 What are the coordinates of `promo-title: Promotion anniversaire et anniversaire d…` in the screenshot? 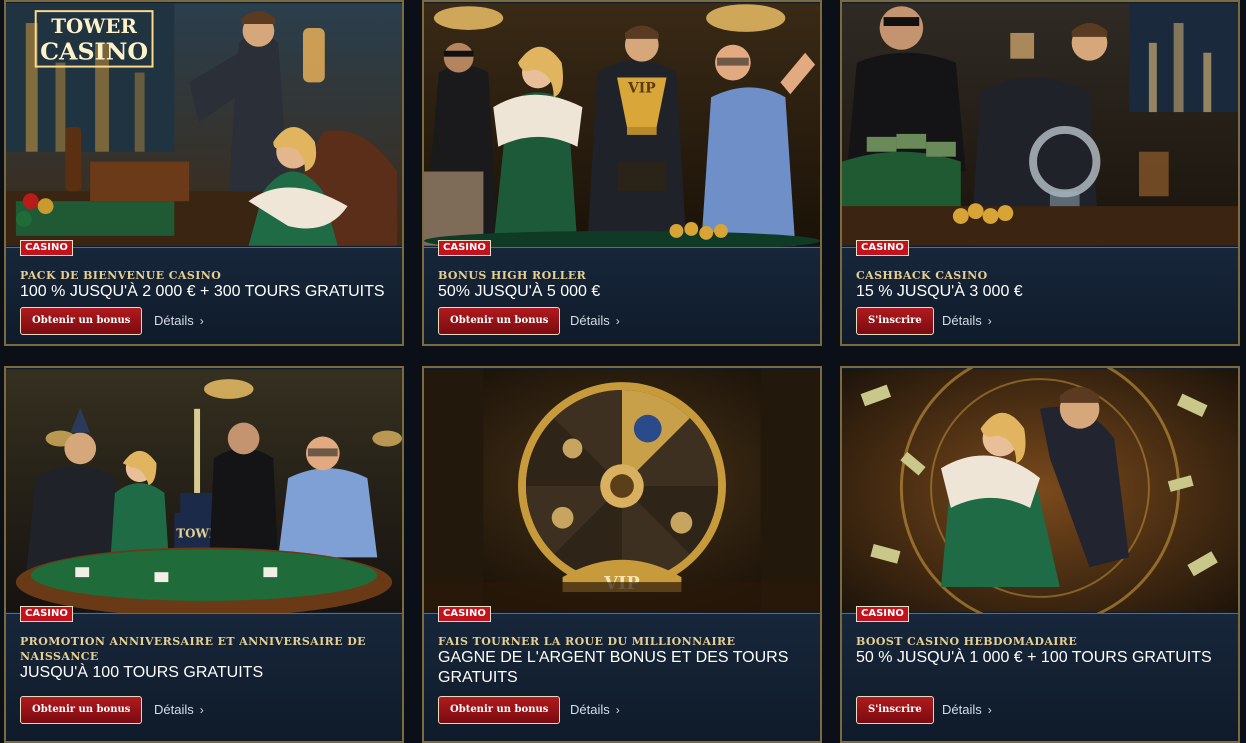 It's located at (193, 649).